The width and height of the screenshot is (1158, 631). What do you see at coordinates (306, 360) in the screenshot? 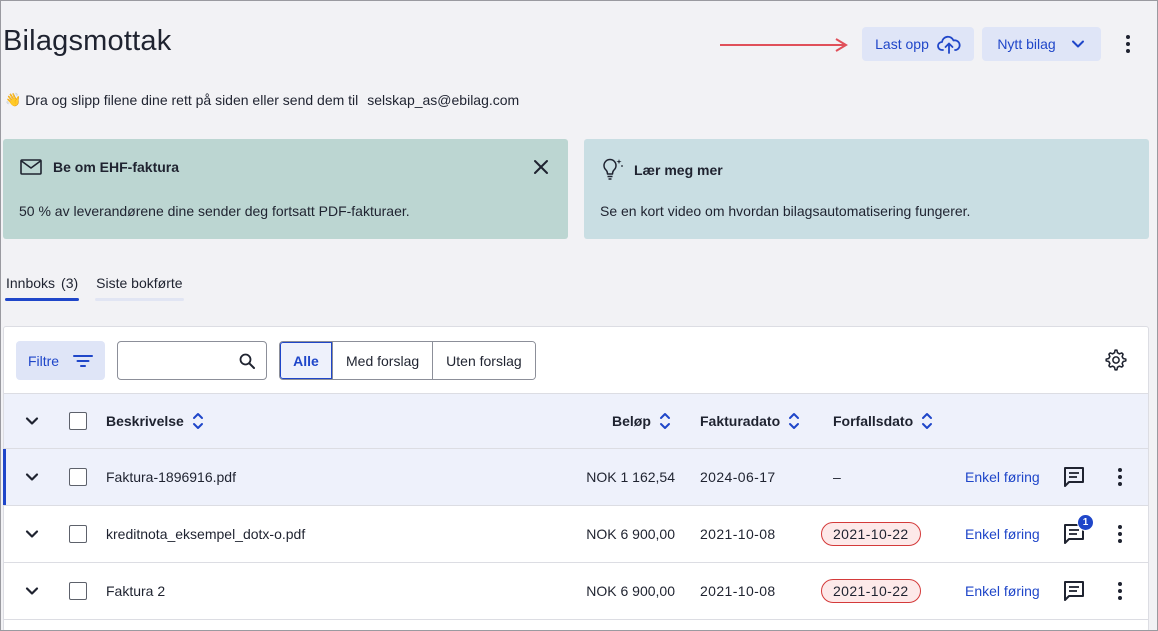
I see `segment-all: Alle` at bounding box center [306, 360].